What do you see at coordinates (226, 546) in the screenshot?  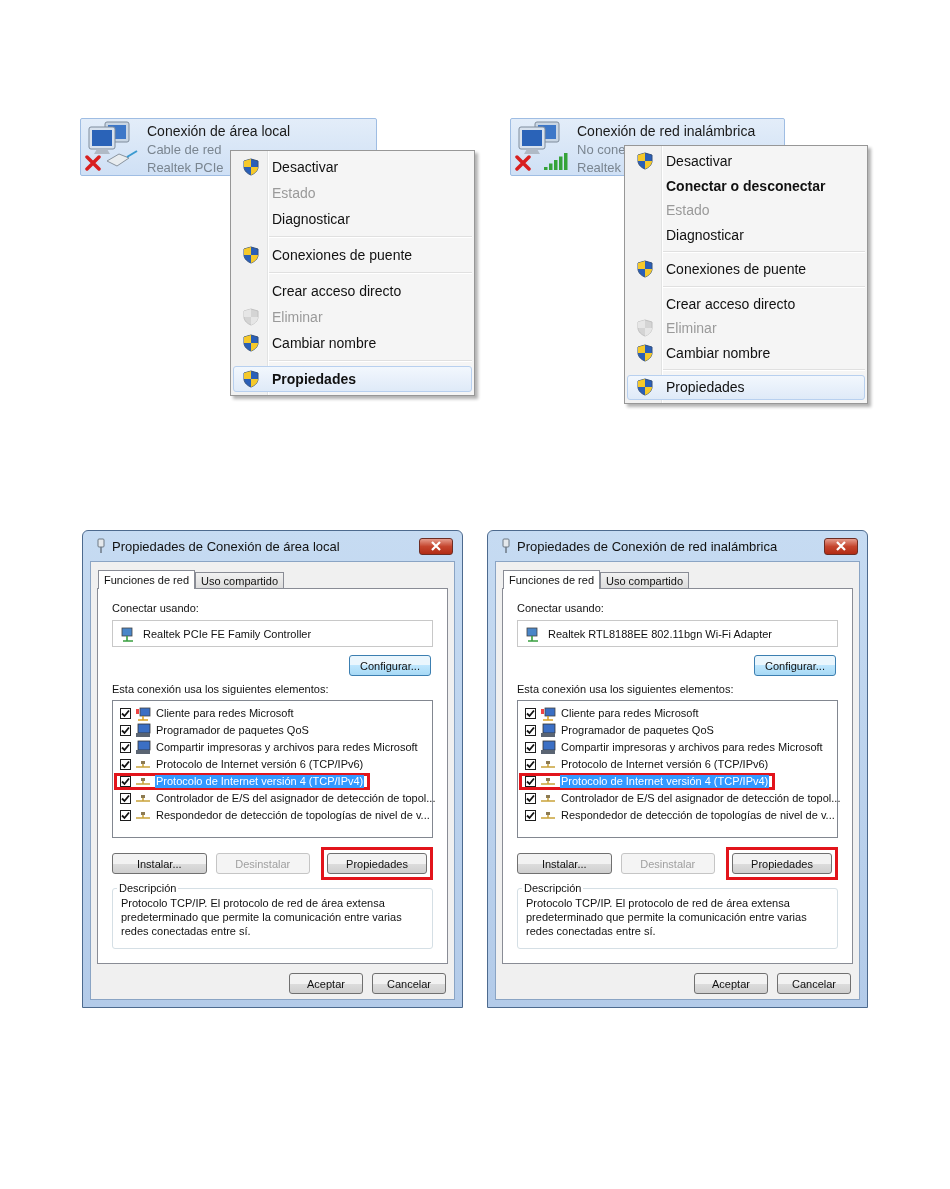 I see `window-title: Propiedades de Conexión de área local` at bounding box center [226, 546].